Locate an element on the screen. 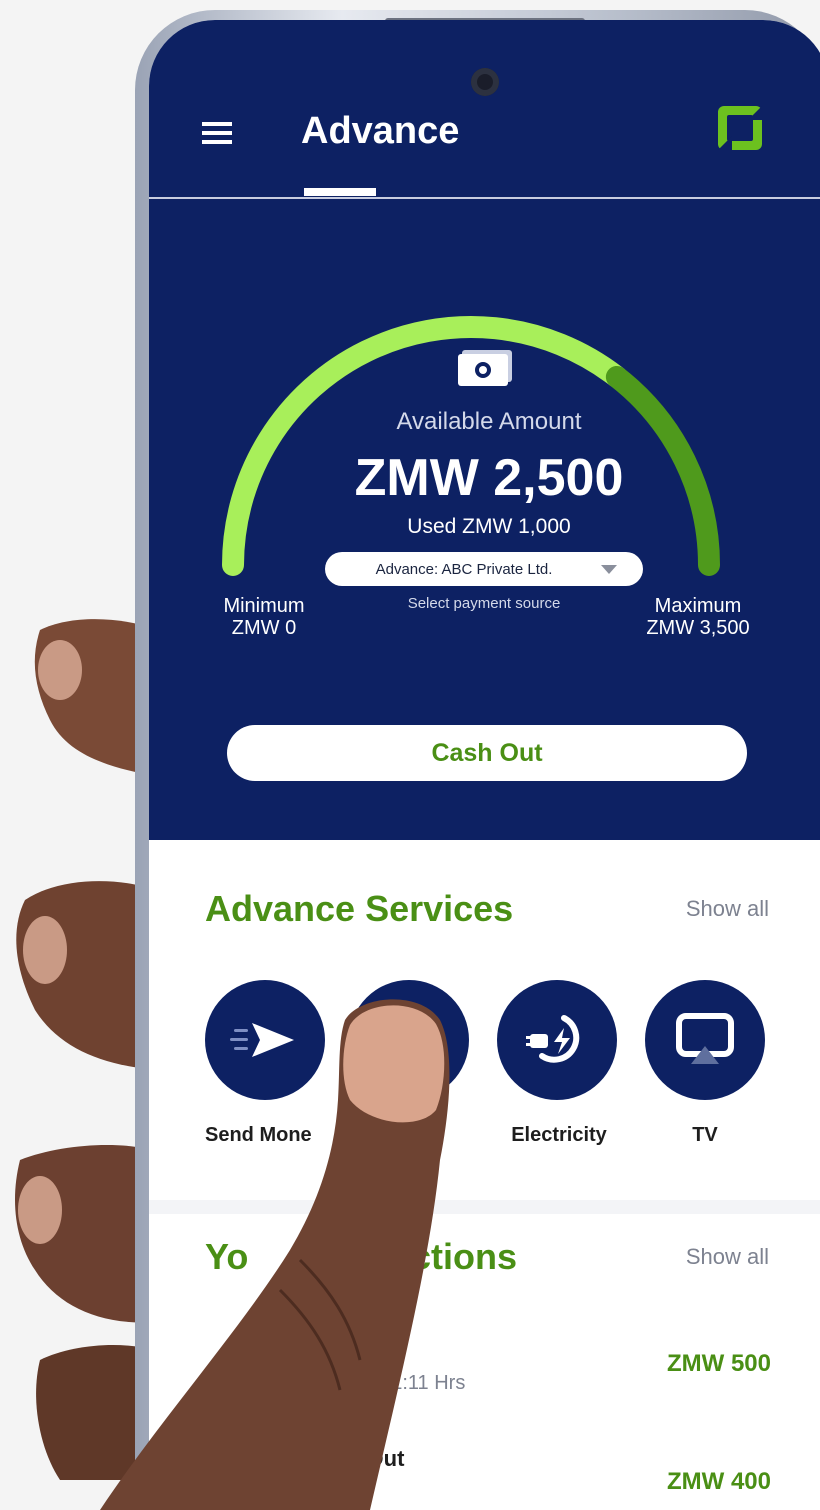  chevron-down-icon is located at coordinates (609, 569).